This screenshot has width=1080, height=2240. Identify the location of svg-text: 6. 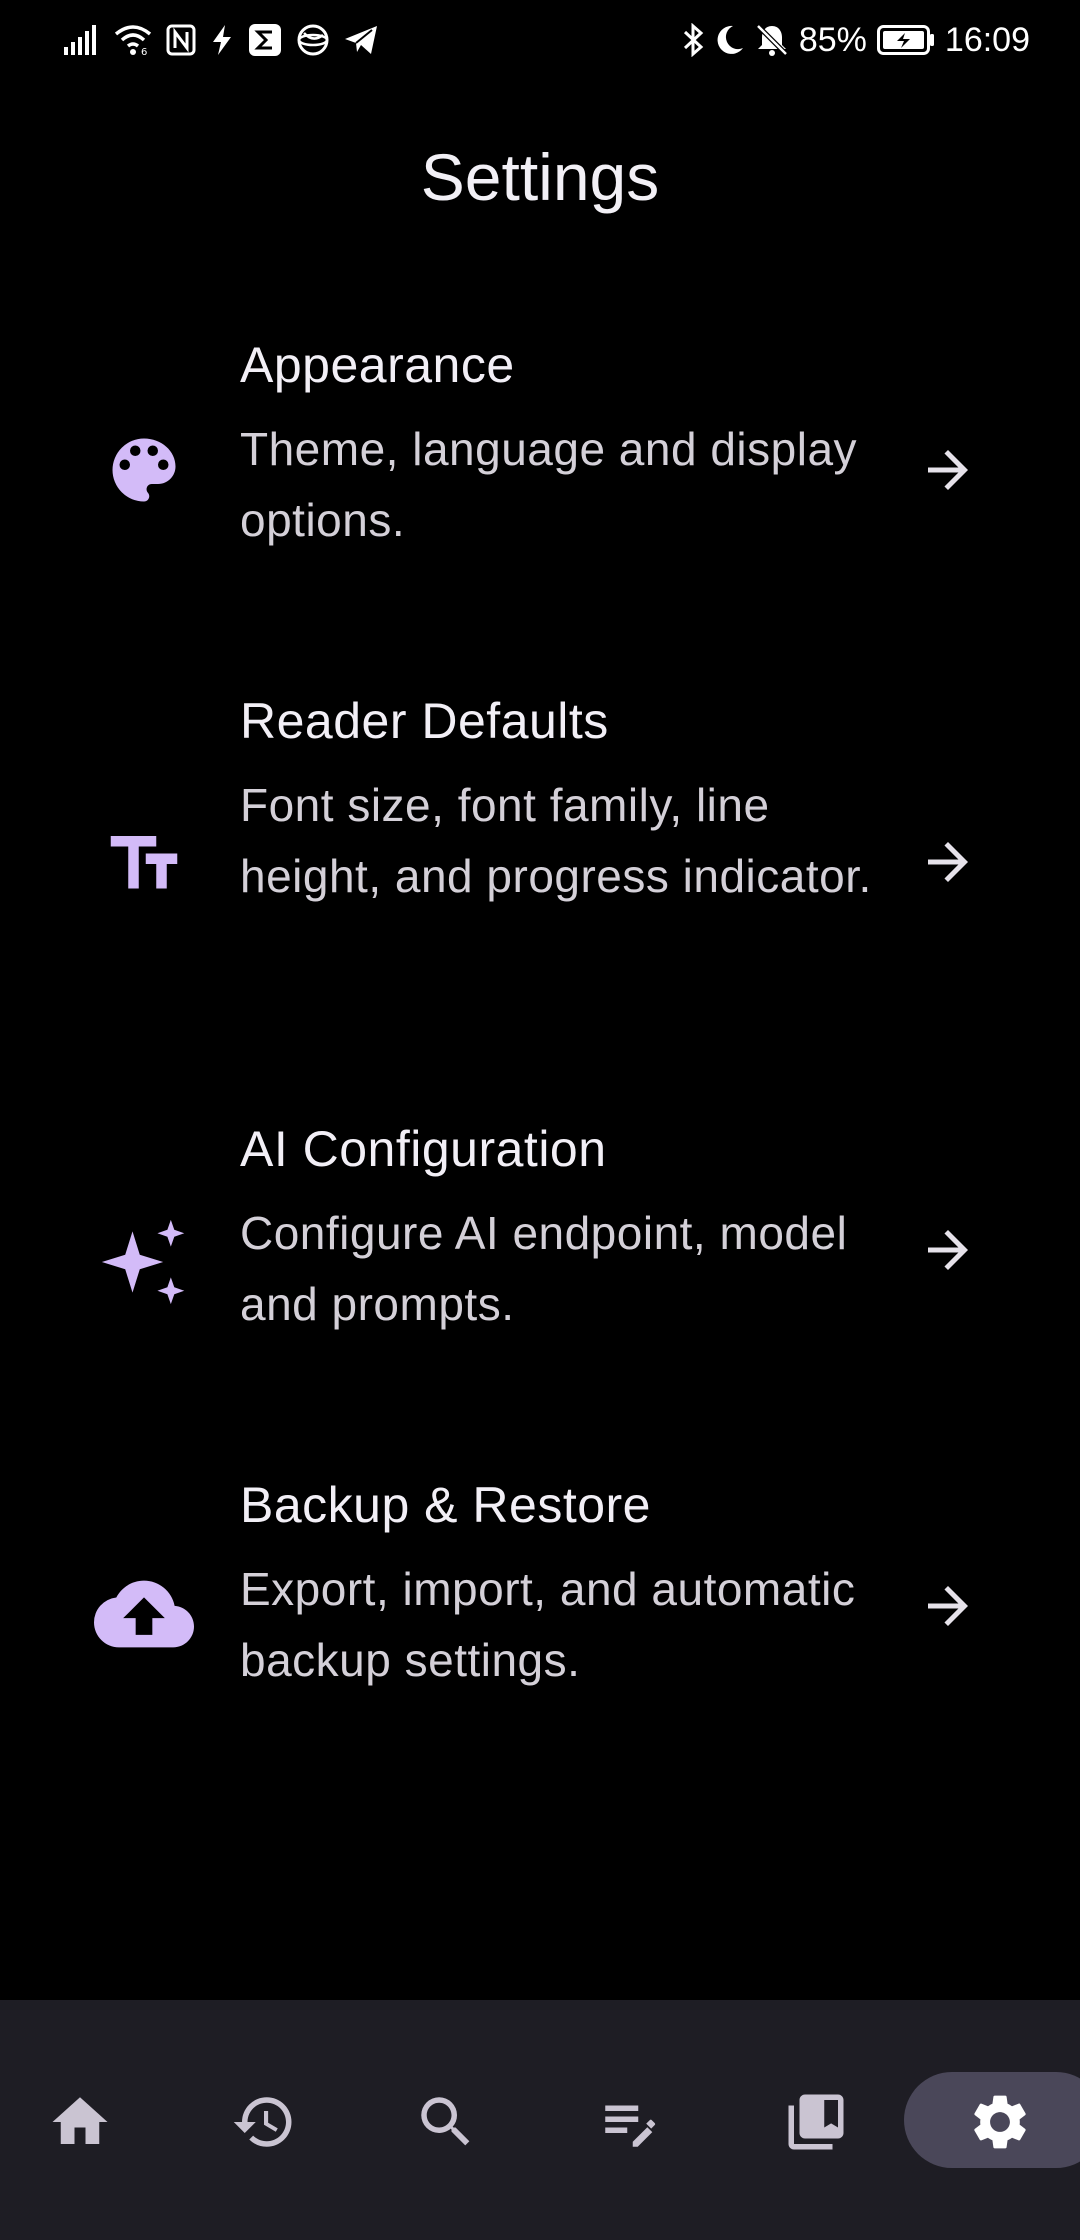
(144, 51).